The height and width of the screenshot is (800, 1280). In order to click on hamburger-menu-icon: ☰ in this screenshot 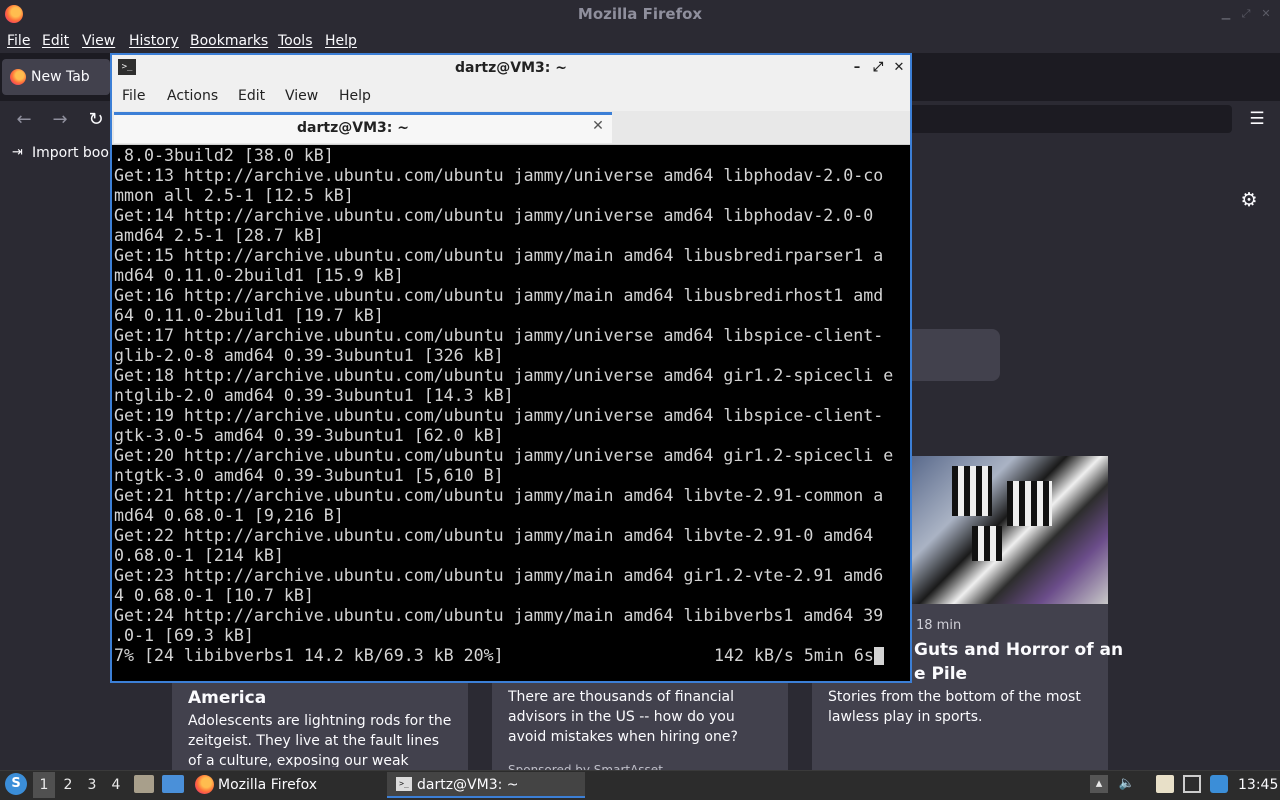, I will do `click(1257, 119)`.